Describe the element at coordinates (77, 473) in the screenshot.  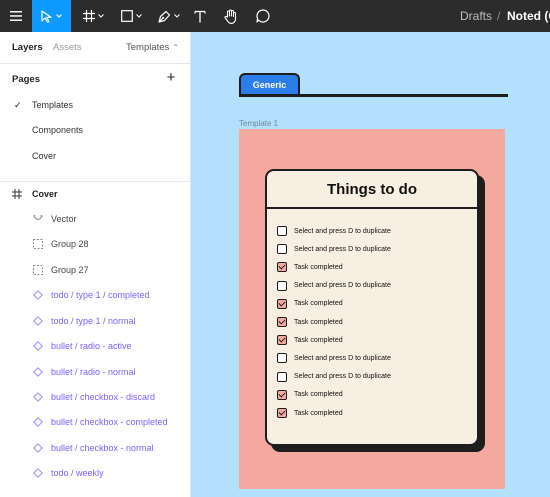
I see `layer-label: todo / weekly` at that location.